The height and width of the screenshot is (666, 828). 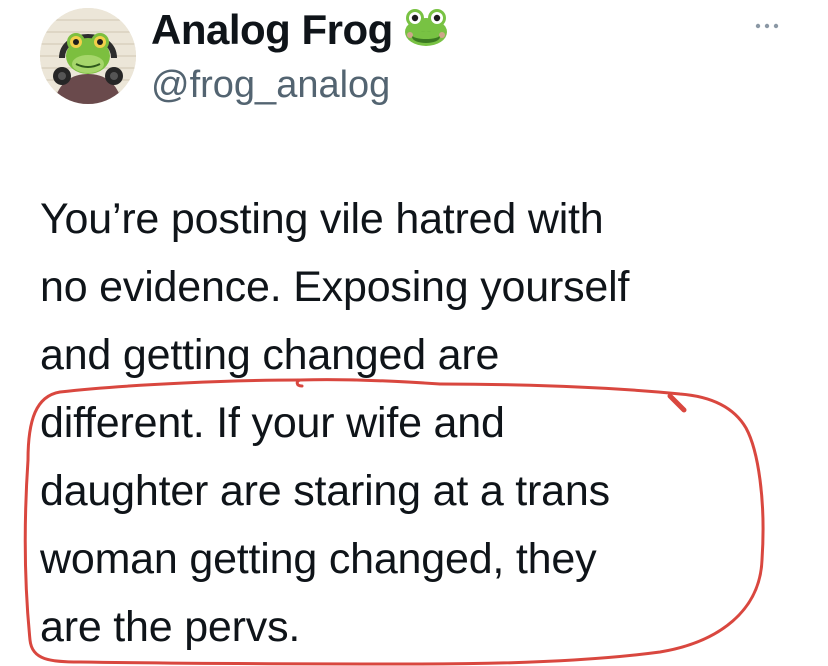 I want to click on display-name: Analog Frog, so click(x=272, y=29).